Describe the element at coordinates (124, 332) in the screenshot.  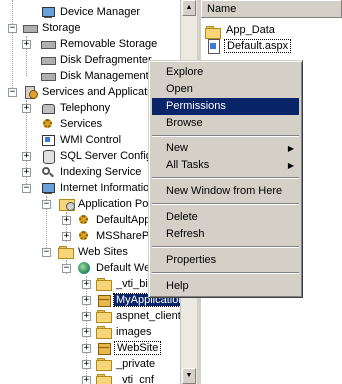
I see `tree-node-images: images` at that location.